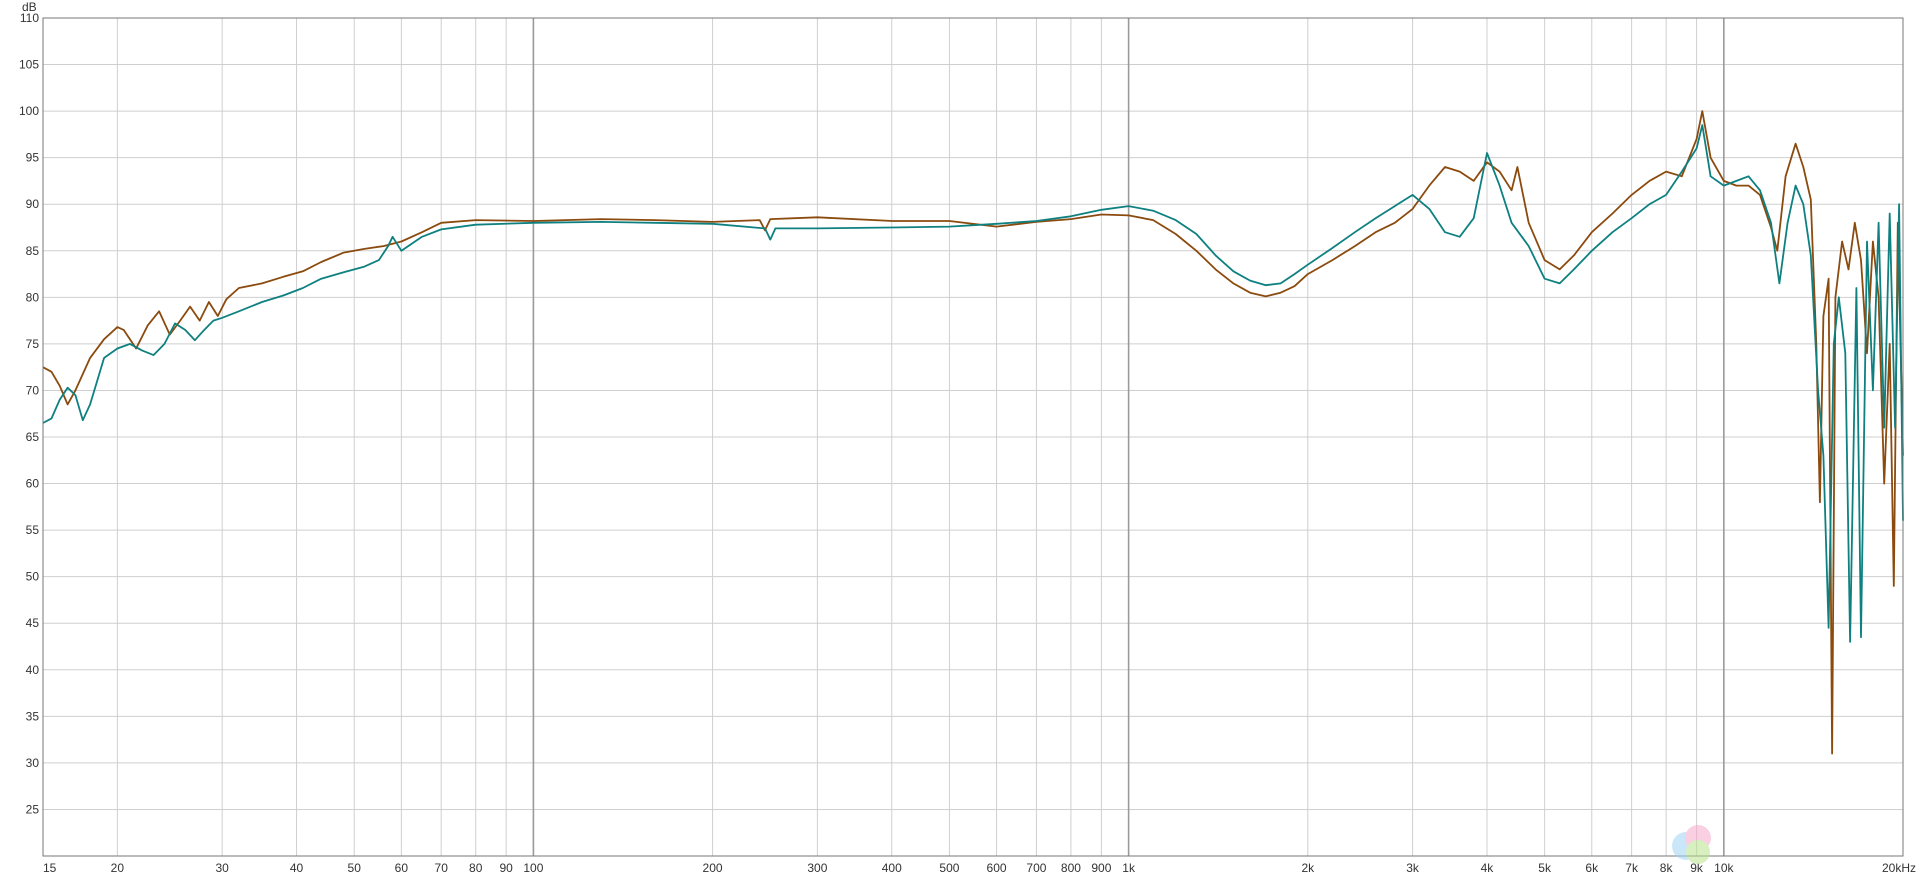 The width and height of the screenshot is (1920, 884). What do you see at coordinates (1691, 844) in the screenshot?
I see `watermark-logo` at bounding box center [1691, 844].